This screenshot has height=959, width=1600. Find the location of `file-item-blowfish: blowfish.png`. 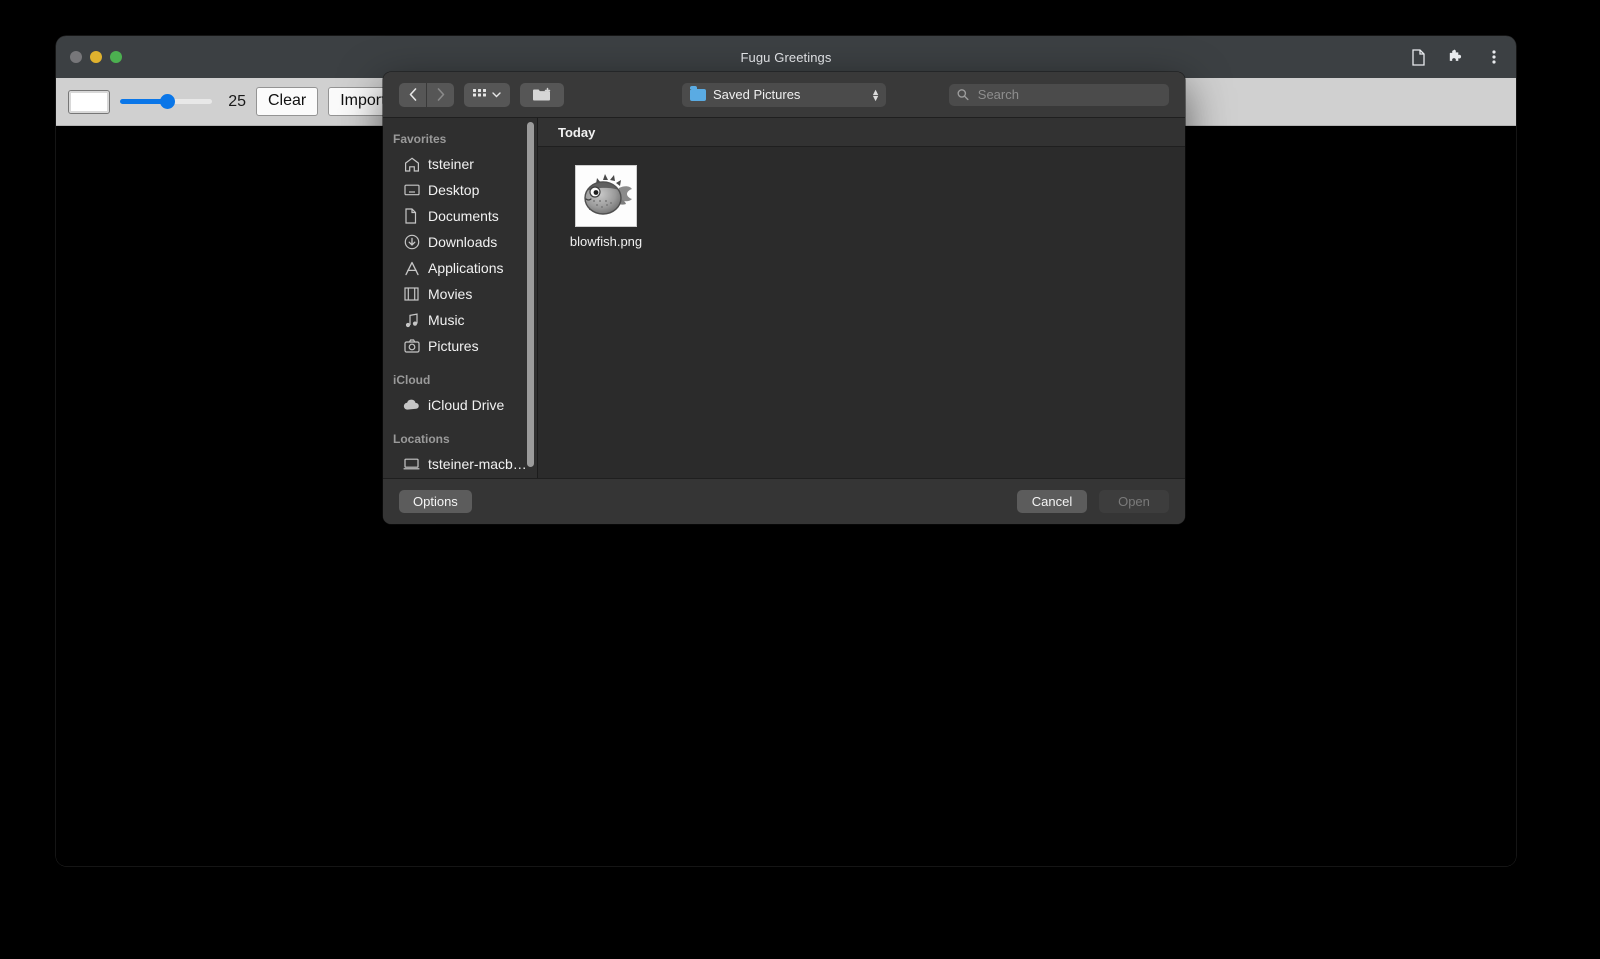

file-item-blowfish: blowfish.png is located at coordinates (606, 207).